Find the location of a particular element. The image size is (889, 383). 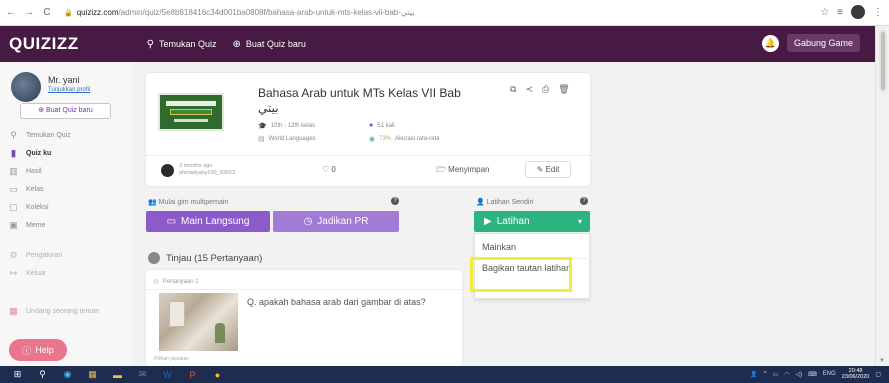

nav-create-quiz-label: Buat Quiz baru is located at coordinates (275, 44).